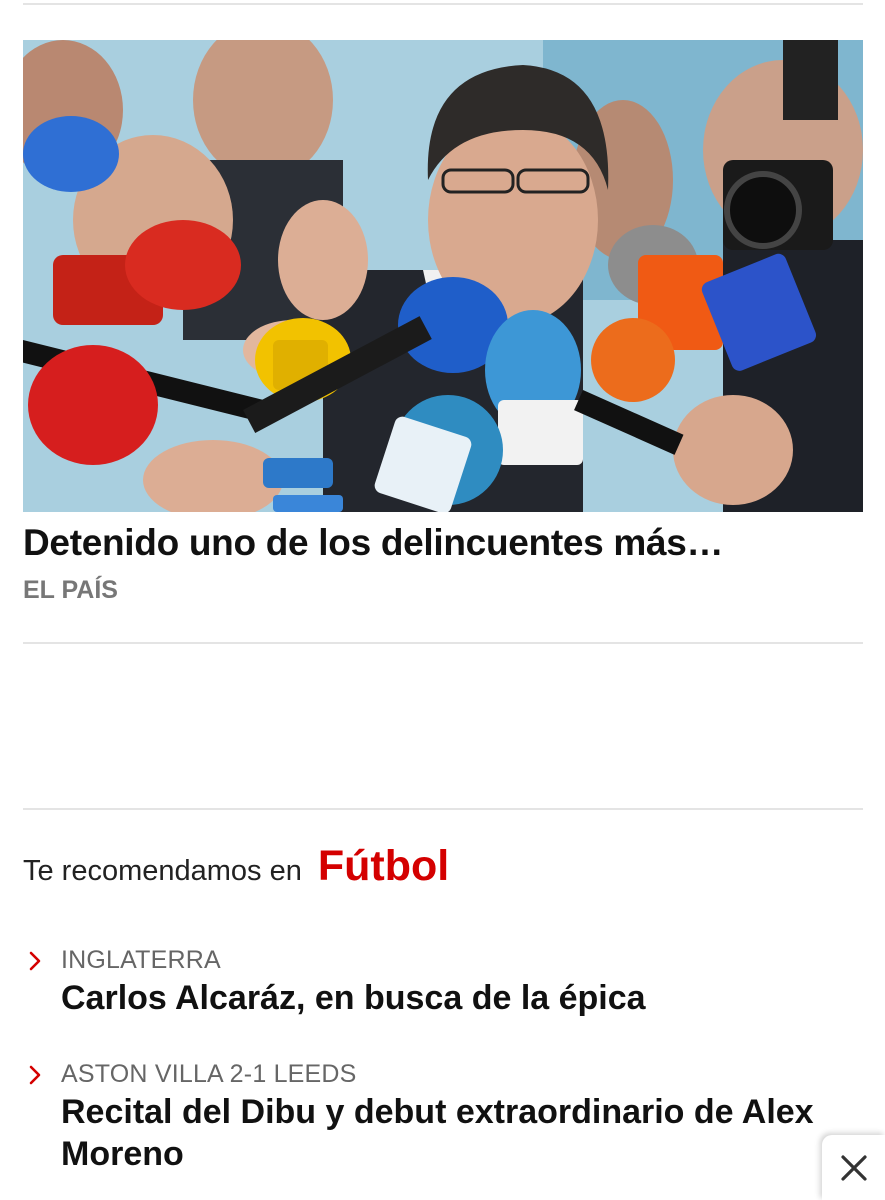 The height and width of the screenshot is (1200, 885). I want to click on top-divider, so click(443, 4).